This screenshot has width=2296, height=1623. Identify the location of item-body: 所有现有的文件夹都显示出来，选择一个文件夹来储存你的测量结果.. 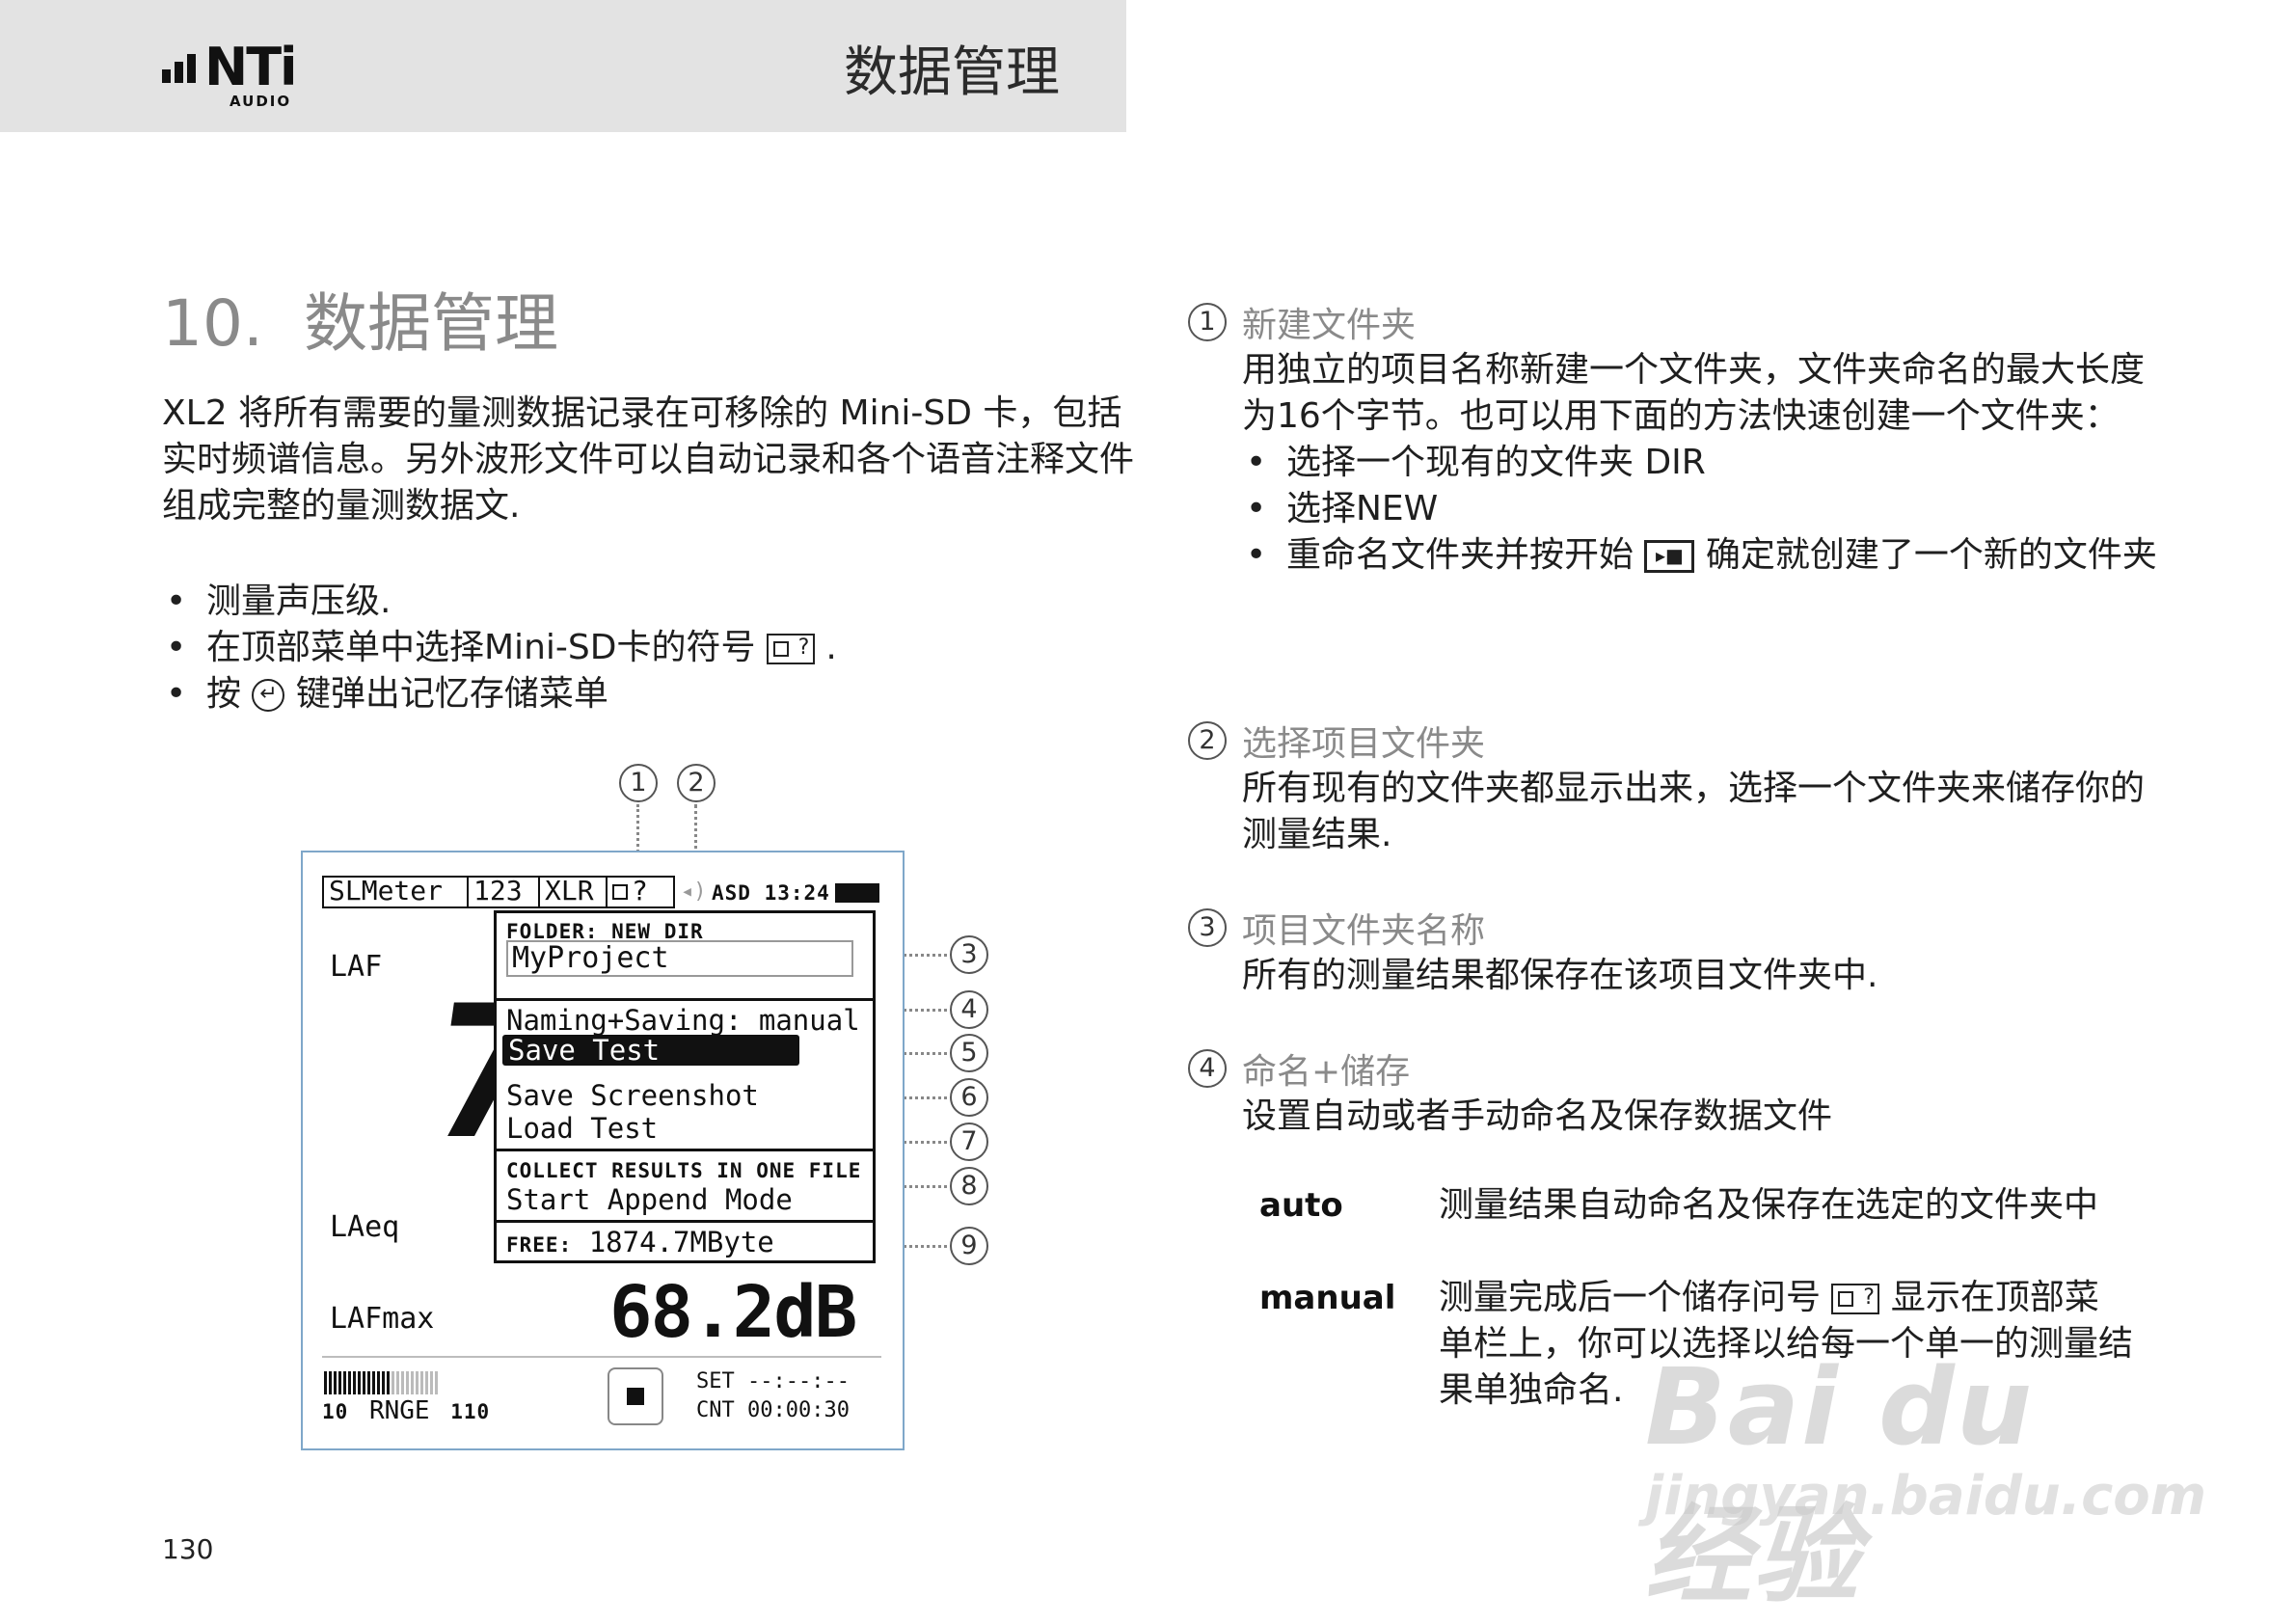
(1694, 811).